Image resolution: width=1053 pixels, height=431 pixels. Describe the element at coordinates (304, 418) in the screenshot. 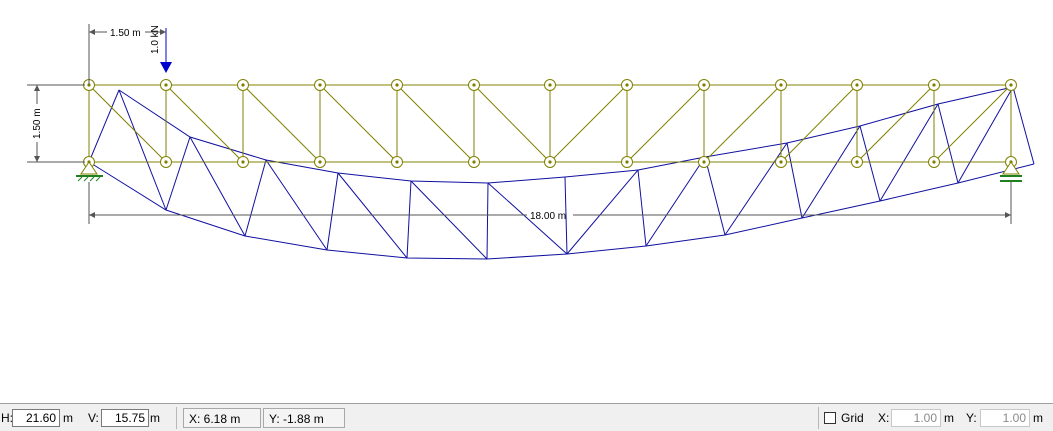

I see `cursor-y-readout: Y: -1.88 m` at that location.